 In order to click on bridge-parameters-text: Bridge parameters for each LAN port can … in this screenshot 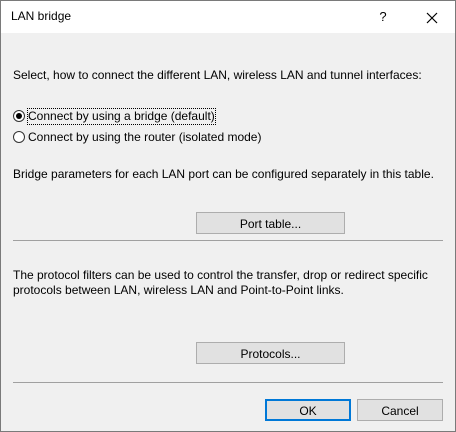, I will do `click(223, 174)`.